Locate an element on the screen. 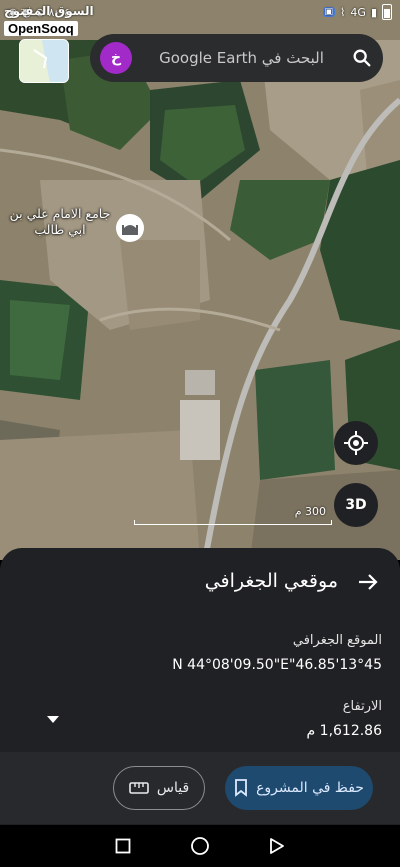  mini-map-thumbnail is located at coordinates (44, 61).